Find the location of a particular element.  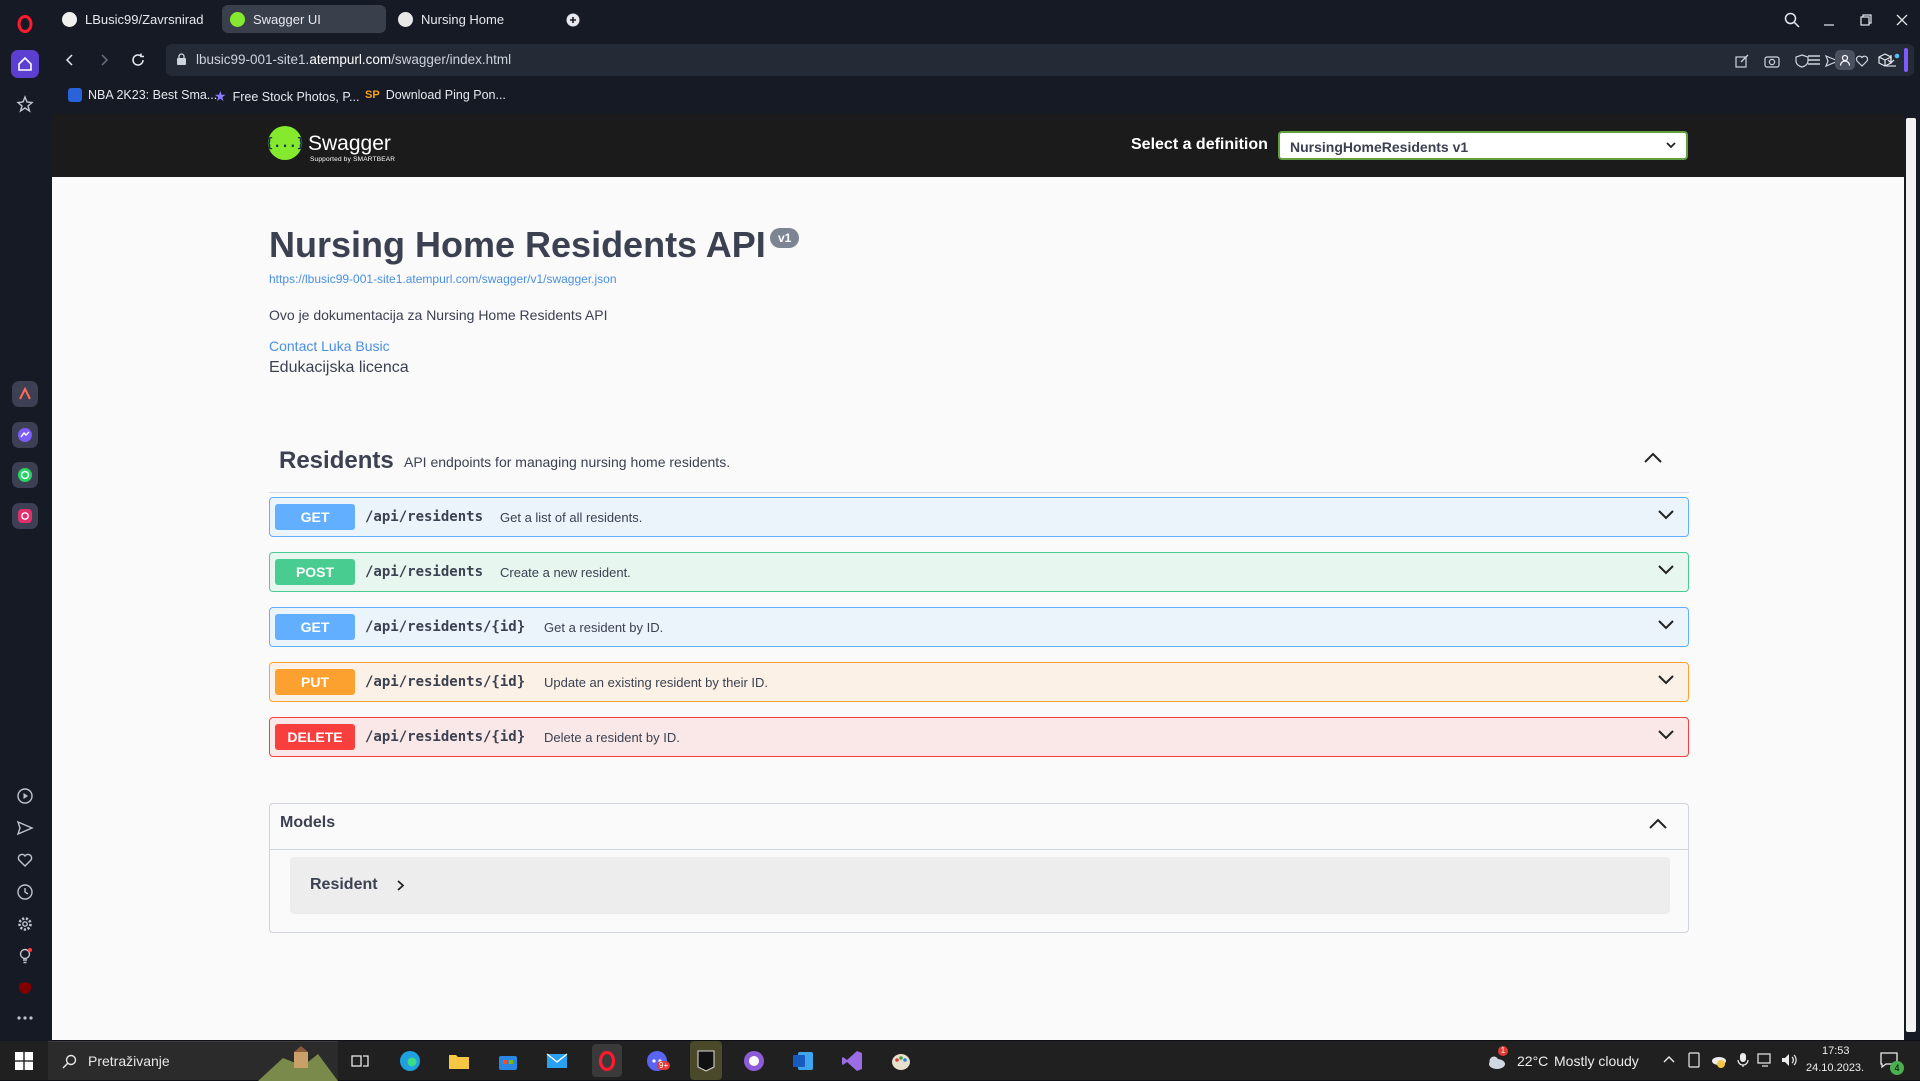

forward-icon is located at coordinates (104, 60).